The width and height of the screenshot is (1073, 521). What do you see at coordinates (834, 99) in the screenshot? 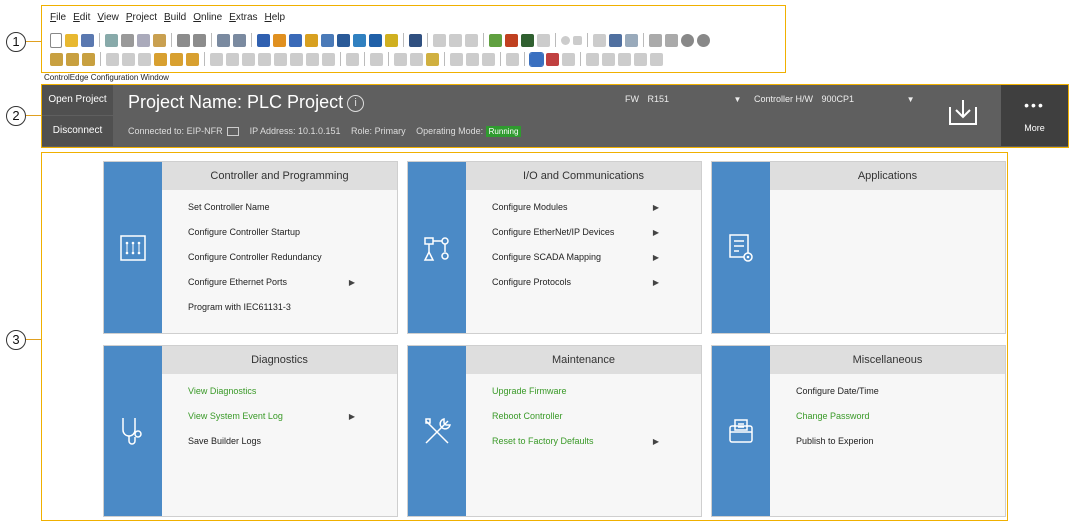
I see `controller-hw-select: Controller H/W 900CP1 ▼` at bounding box center [834, 99].